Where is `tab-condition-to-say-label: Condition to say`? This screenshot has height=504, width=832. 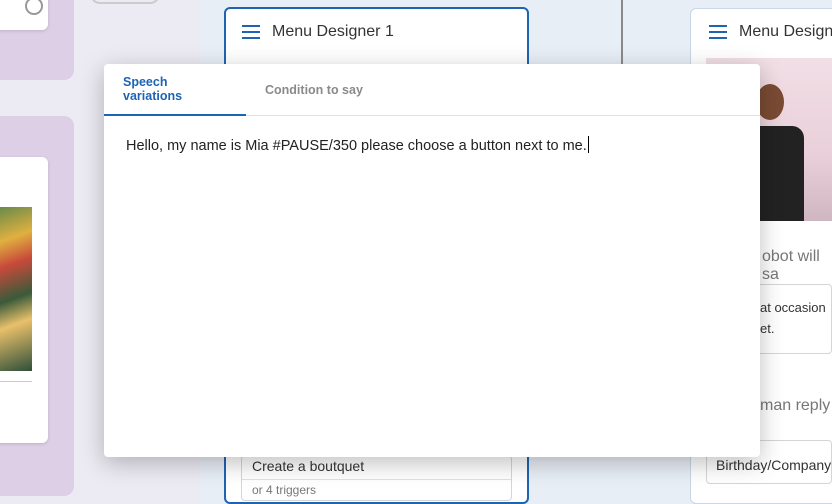 tab-condition-to-say-label: Condition to say is located at coordinates (314, 90).